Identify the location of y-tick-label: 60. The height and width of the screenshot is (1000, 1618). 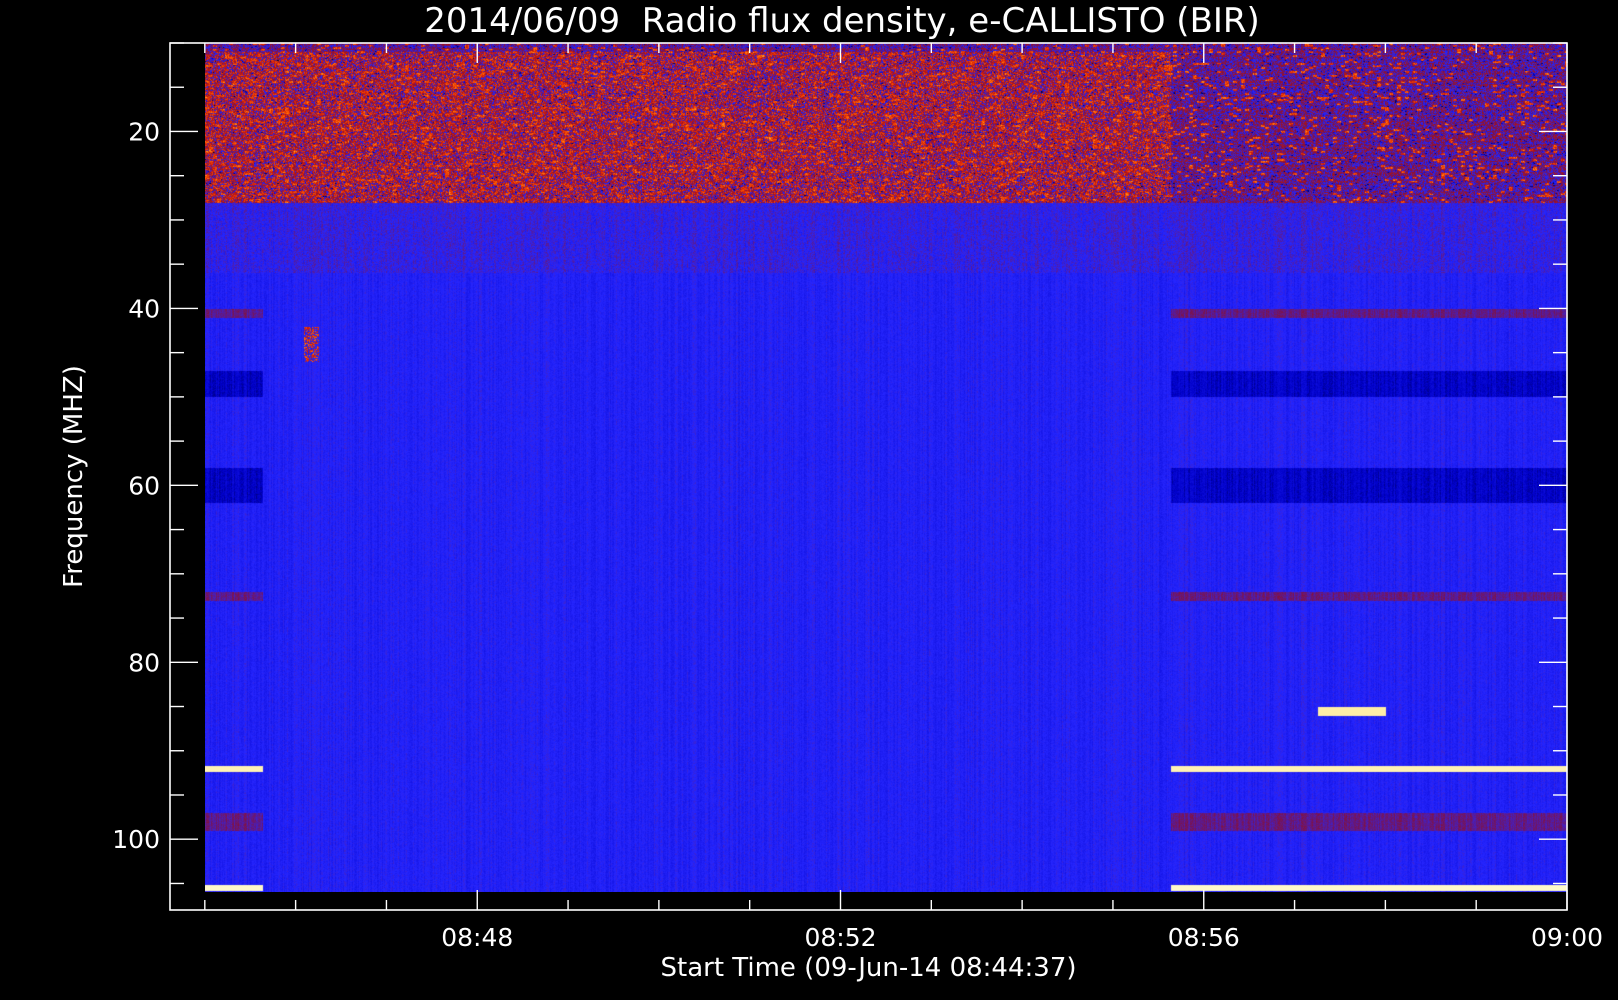
(144, 485).